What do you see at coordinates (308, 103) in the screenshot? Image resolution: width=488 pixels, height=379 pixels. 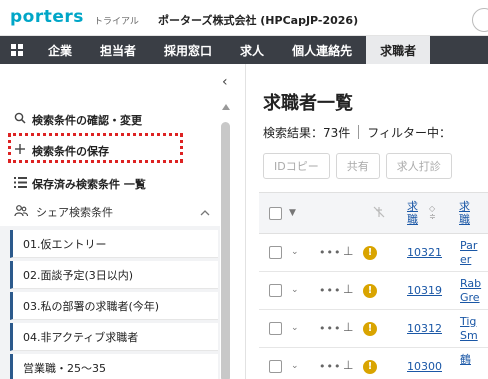 I see `page-title: 求職者一覧` at bounding box center [308, 103].